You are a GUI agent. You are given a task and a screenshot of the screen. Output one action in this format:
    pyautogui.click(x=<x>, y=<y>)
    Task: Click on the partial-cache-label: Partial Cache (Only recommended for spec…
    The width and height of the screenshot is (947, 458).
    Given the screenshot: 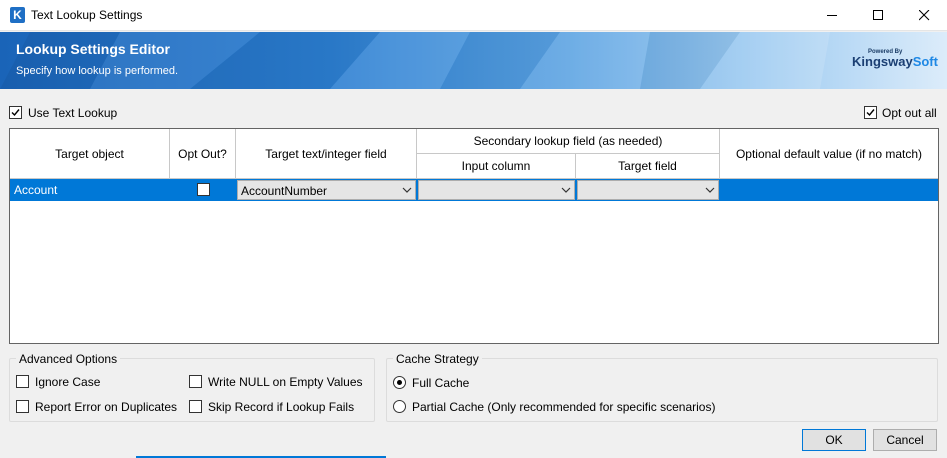 What is the action you would take?
    pyautogui.click(x=564, y=407)
    